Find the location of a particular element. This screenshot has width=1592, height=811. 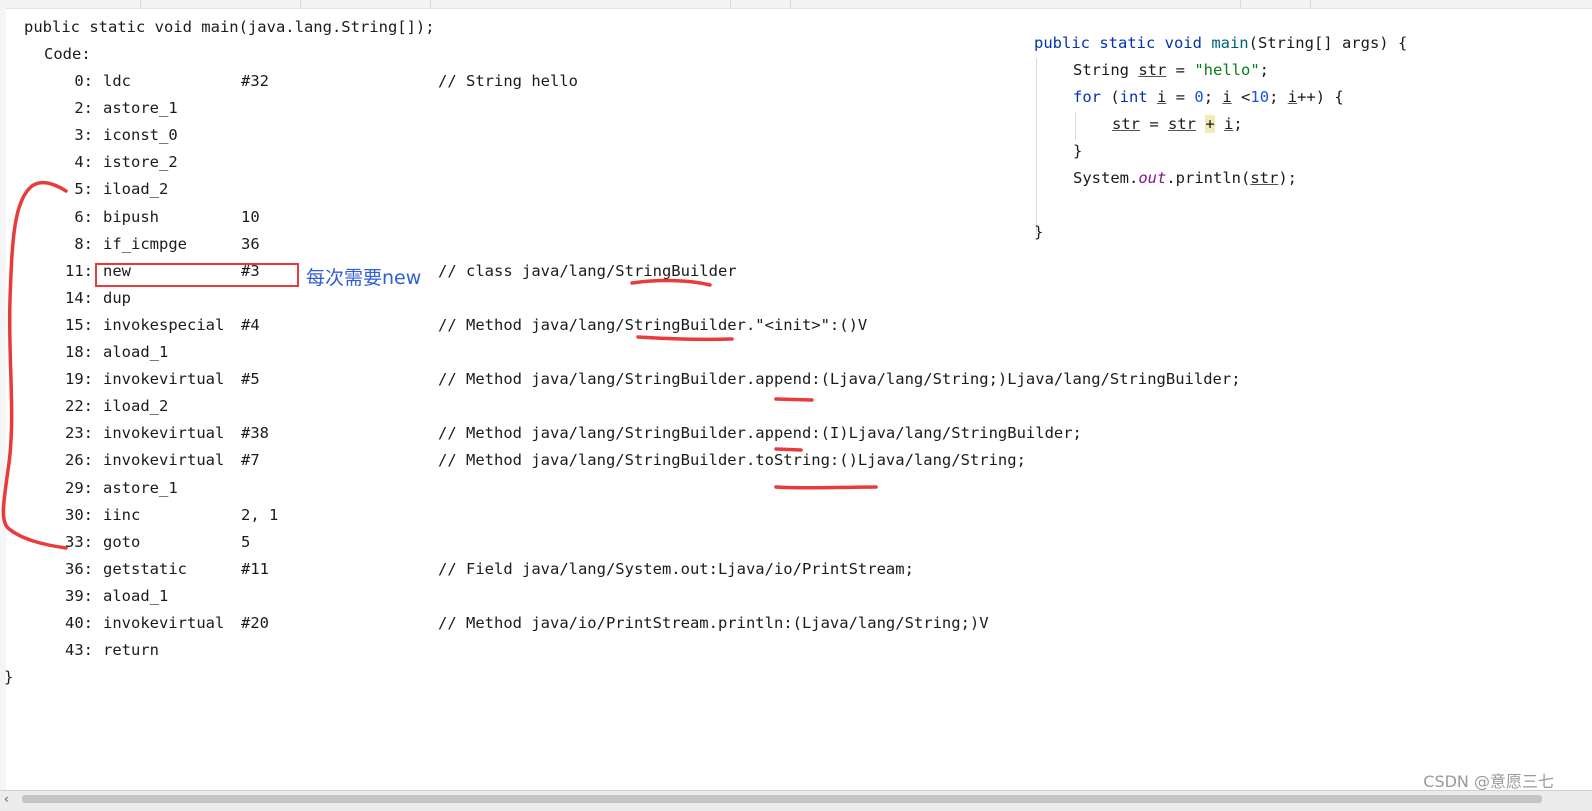

plus-operator: + is located at coordinates (1210, 124).